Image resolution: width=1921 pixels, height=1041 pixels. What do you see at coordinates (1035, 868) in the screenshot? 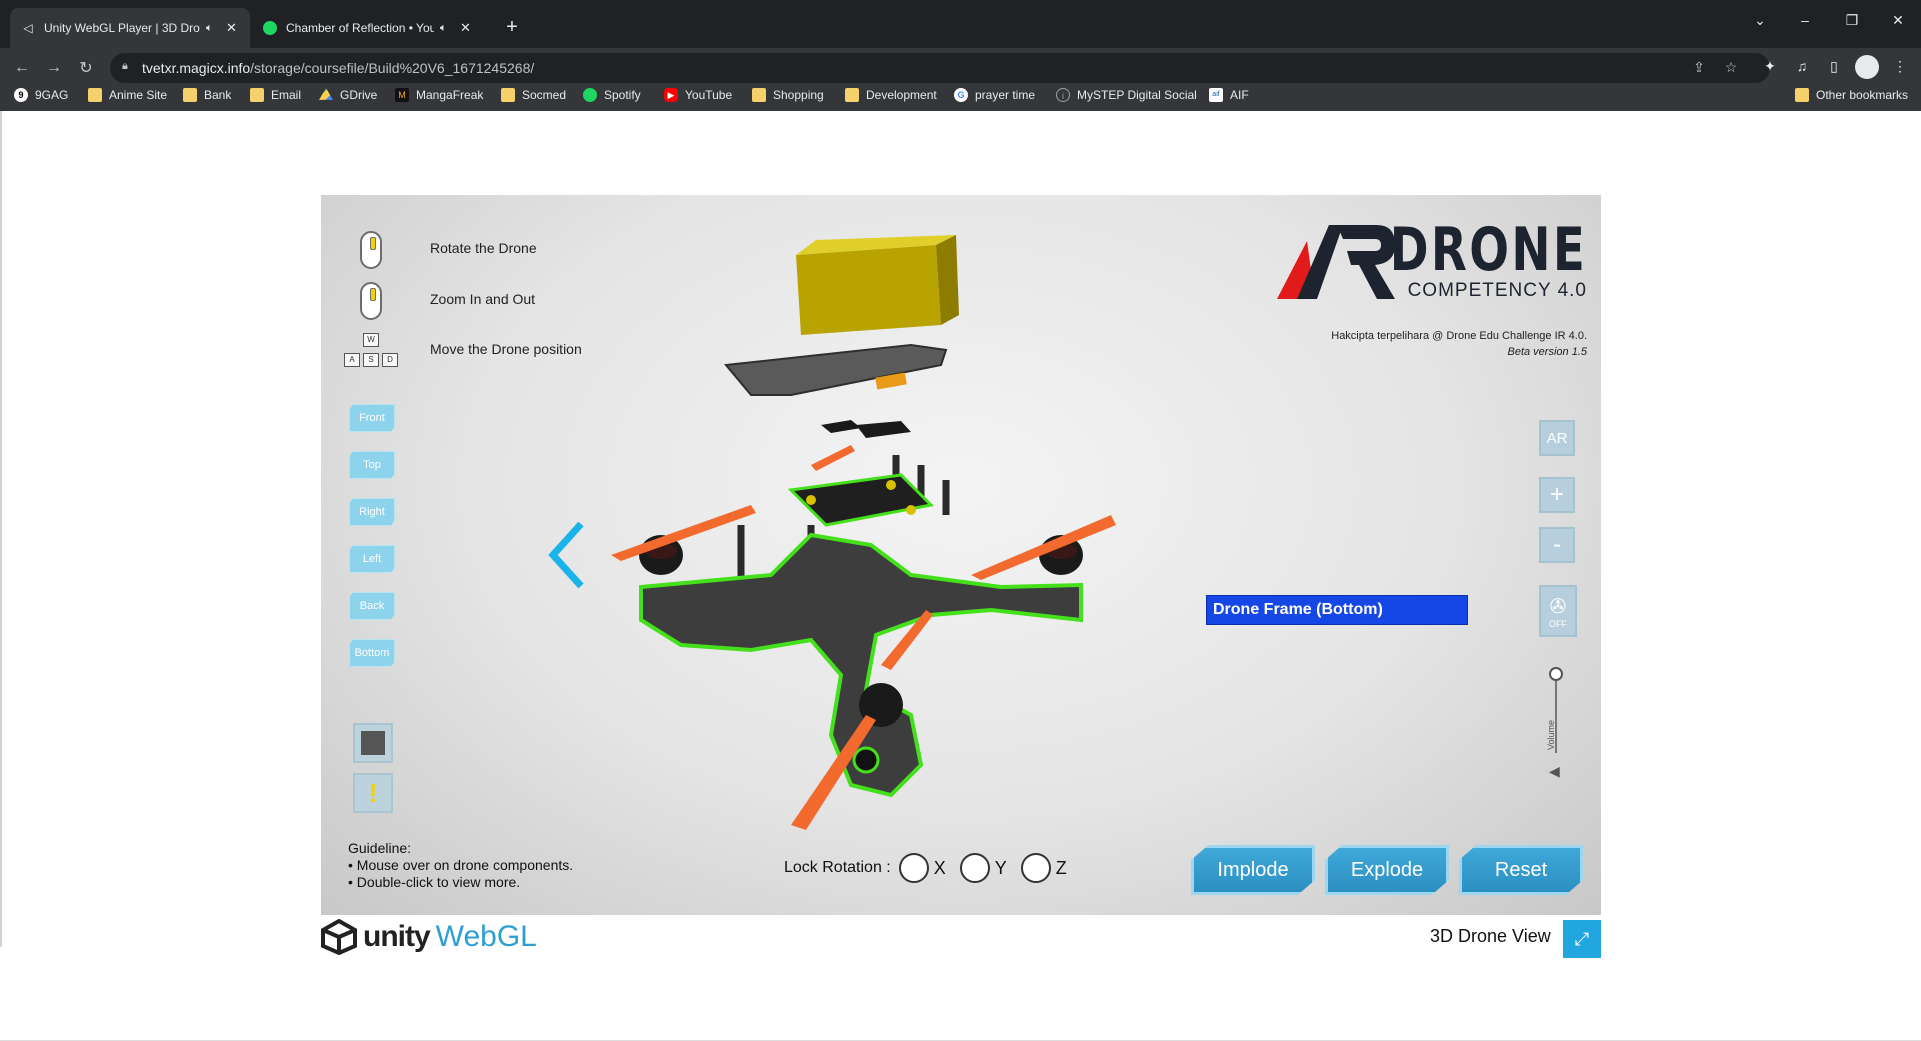
I see `lock-z-radio` at bounding box center [1035, 868].